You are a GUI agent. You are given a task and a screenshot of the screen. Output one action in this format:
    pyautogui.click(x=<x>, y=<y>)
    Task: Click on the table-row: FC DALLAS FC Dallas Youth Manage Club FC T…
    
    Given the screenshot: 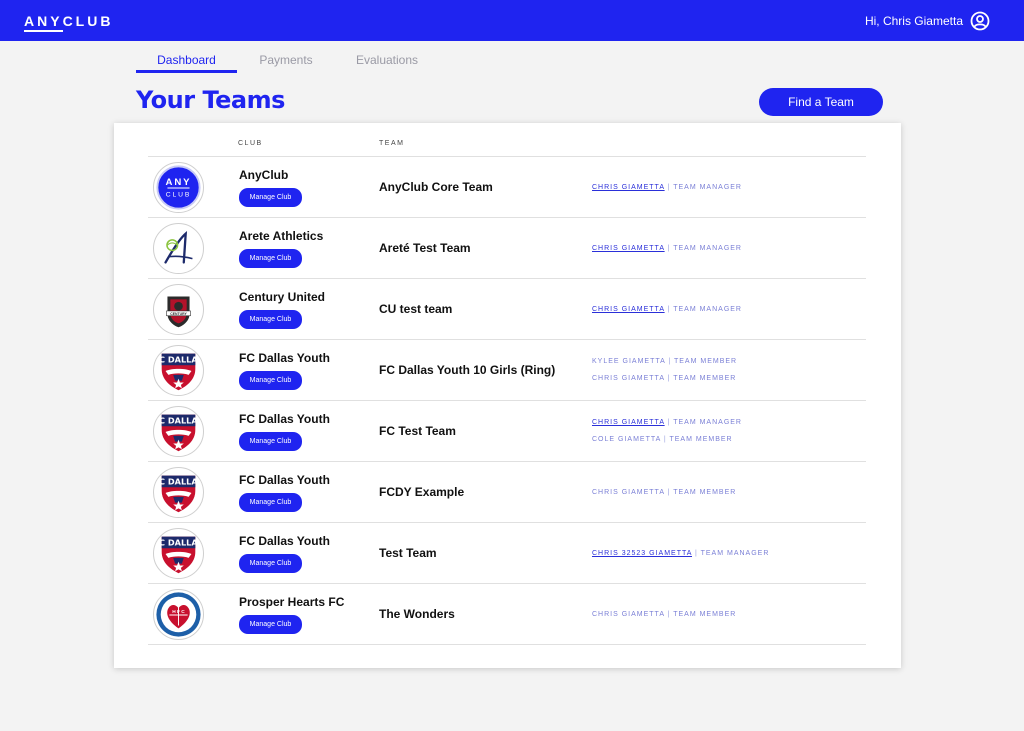 What is the action you would take?
    pyautogui.click(x=507, y=431)
    